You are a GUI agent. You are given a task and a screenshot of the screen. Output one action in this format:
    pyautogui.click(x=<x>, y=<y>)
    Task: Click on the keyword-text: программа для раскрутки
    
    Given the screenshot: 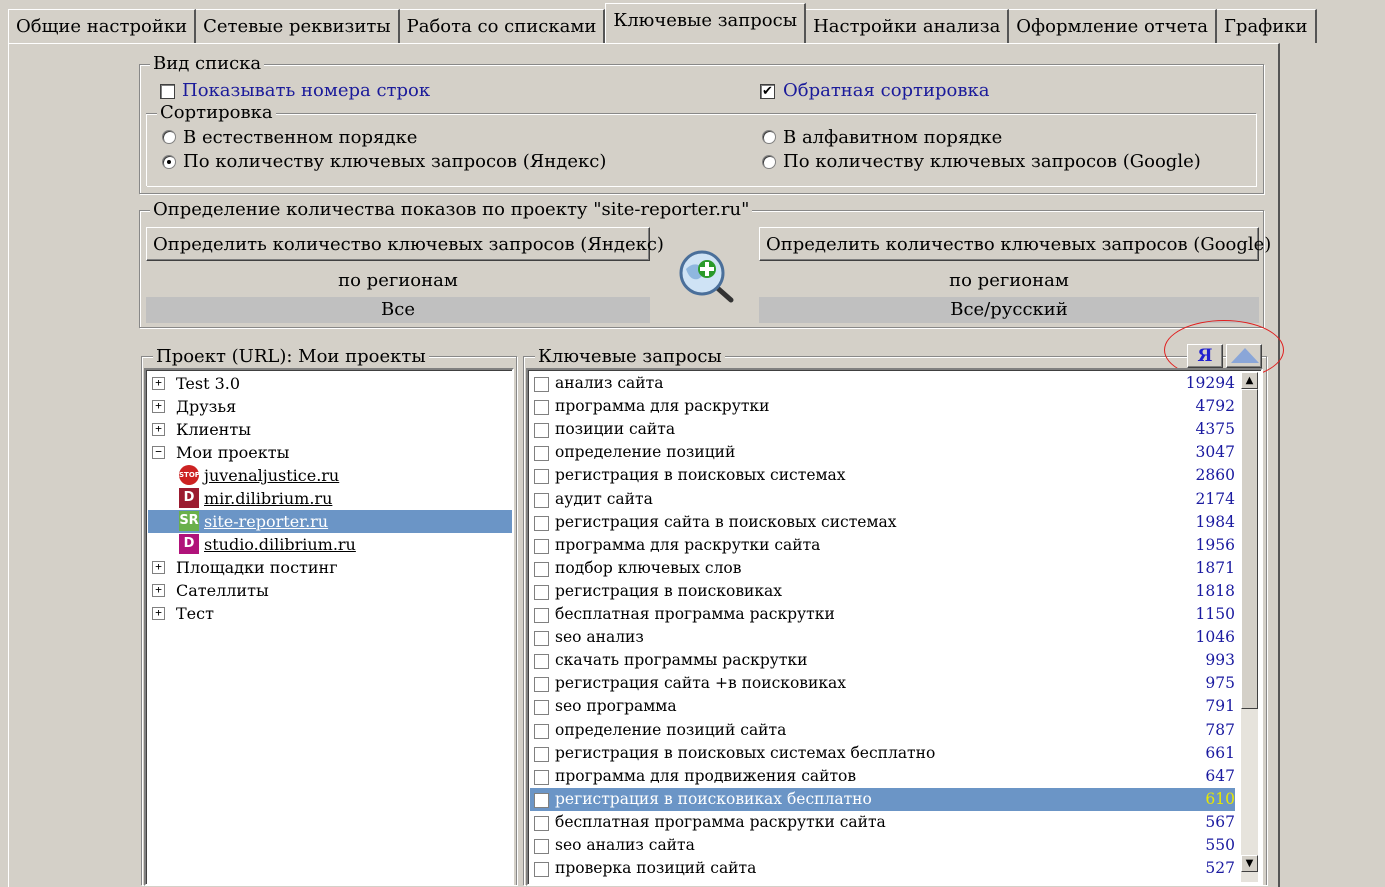 What is the action you would take?
    pyautogui.click(x=662, y=406)
    